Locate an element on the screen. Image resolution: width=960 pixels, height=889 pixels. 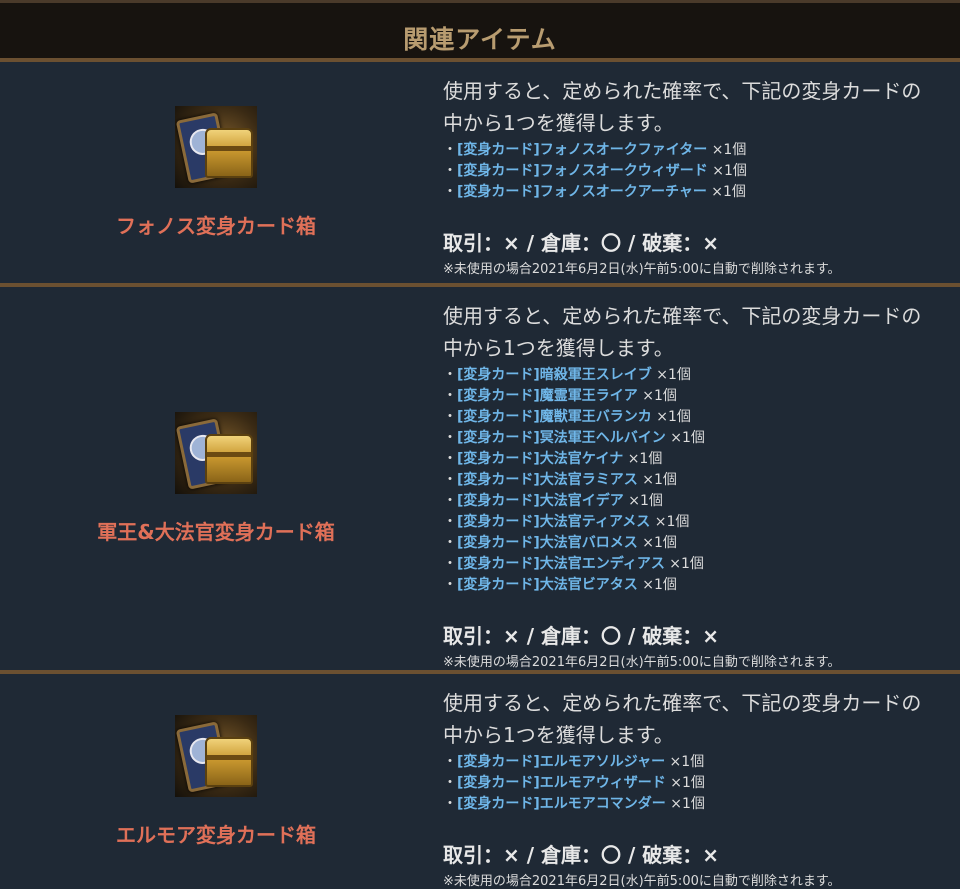
list-item: ・[変身カード]エルモアソルジャー ×1個 is located at coordinates (574, 762).